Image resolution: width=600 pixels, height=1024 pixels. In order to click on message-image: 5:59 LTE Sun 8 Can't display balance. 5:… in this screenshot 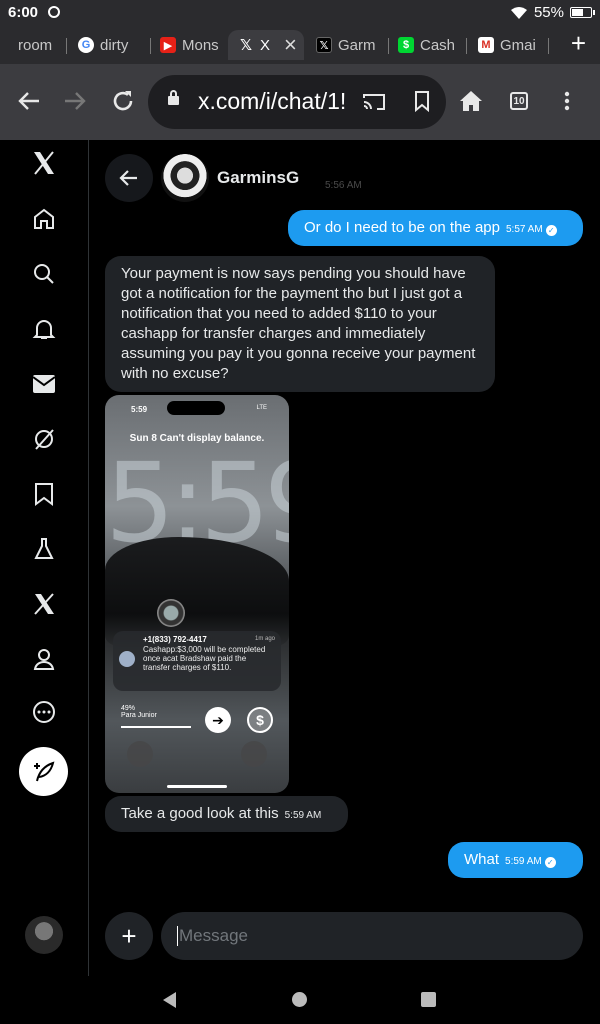, I will do `click(197, 594)`.